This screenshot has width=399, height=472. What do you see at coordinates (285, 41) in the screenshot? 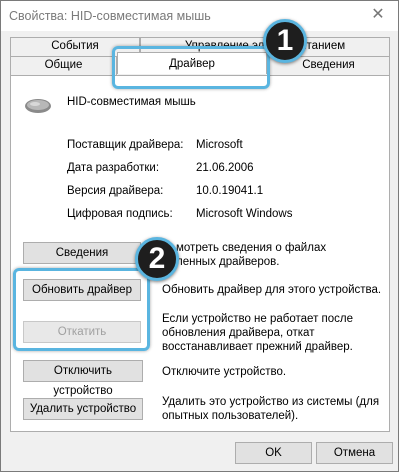
I see `step-badge-1: 1` at bounding box center [285, 41].